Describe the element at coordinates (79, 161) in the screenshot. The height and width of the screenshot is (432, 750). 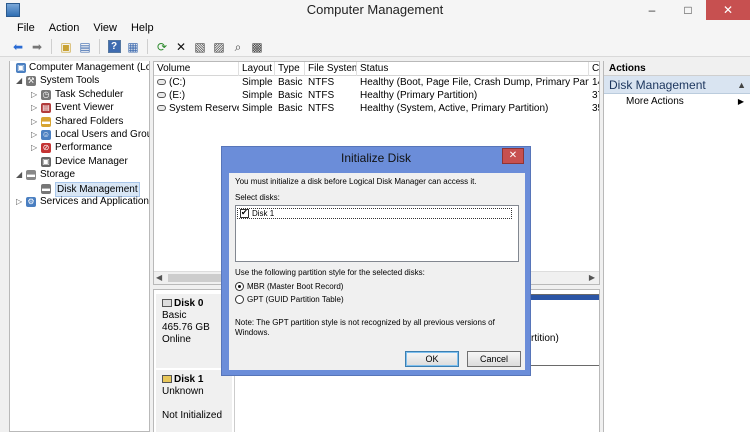
I see `tree-item-device-manager: ▣ Device Manager` at that location.